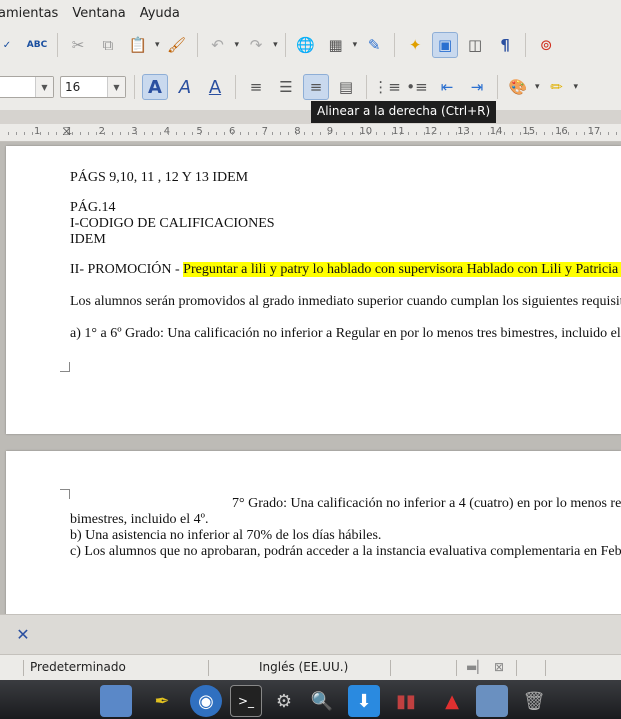 The image size is (621, 719). What do you see at coordinates (415, 45) in the screenshot?
I see `navigator-icon: ✦` at bounding box center [415, 45].